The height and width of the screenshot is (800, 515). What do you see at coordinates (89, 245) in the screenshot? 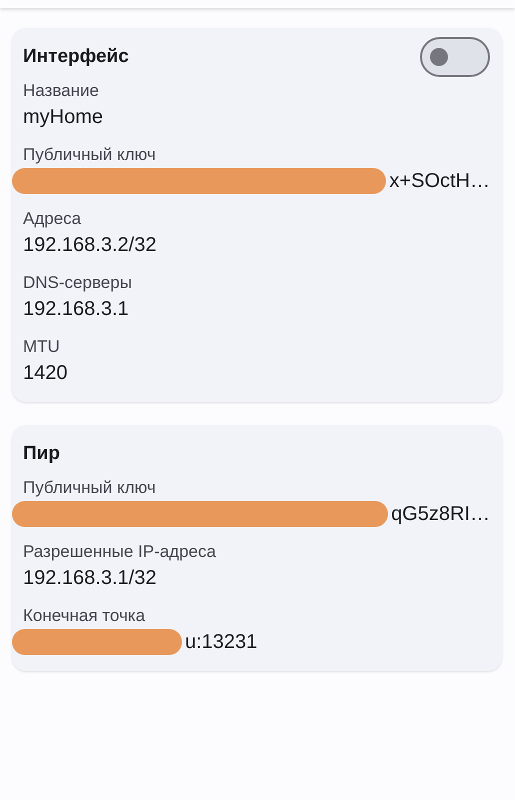
I see `field-value: 192.168.3.2/32` at bounding box center [89, 245].